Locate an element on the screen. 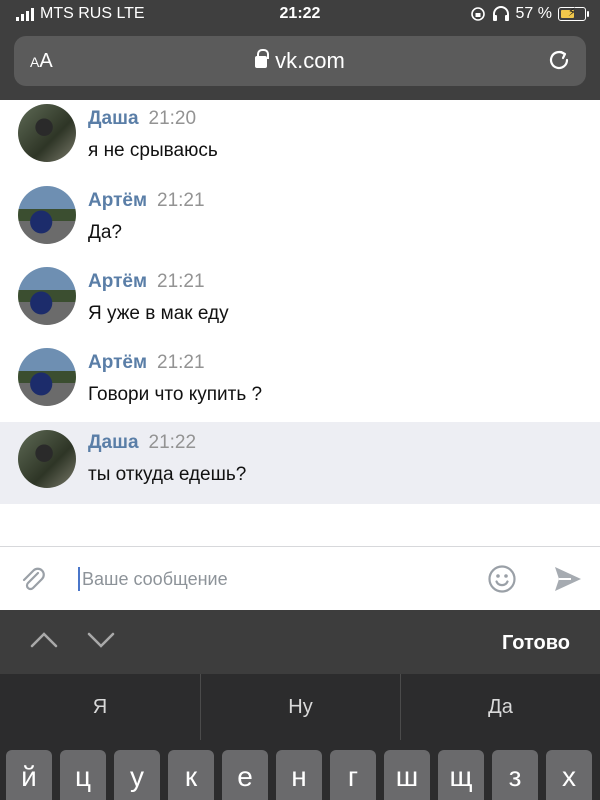 Image resolution: width=600 pixels, height=800 pixels. browser-chrome: MTS RUS LTE 21:22 57 % ⚡ AA vk.com is located at coordinates (300, 50).